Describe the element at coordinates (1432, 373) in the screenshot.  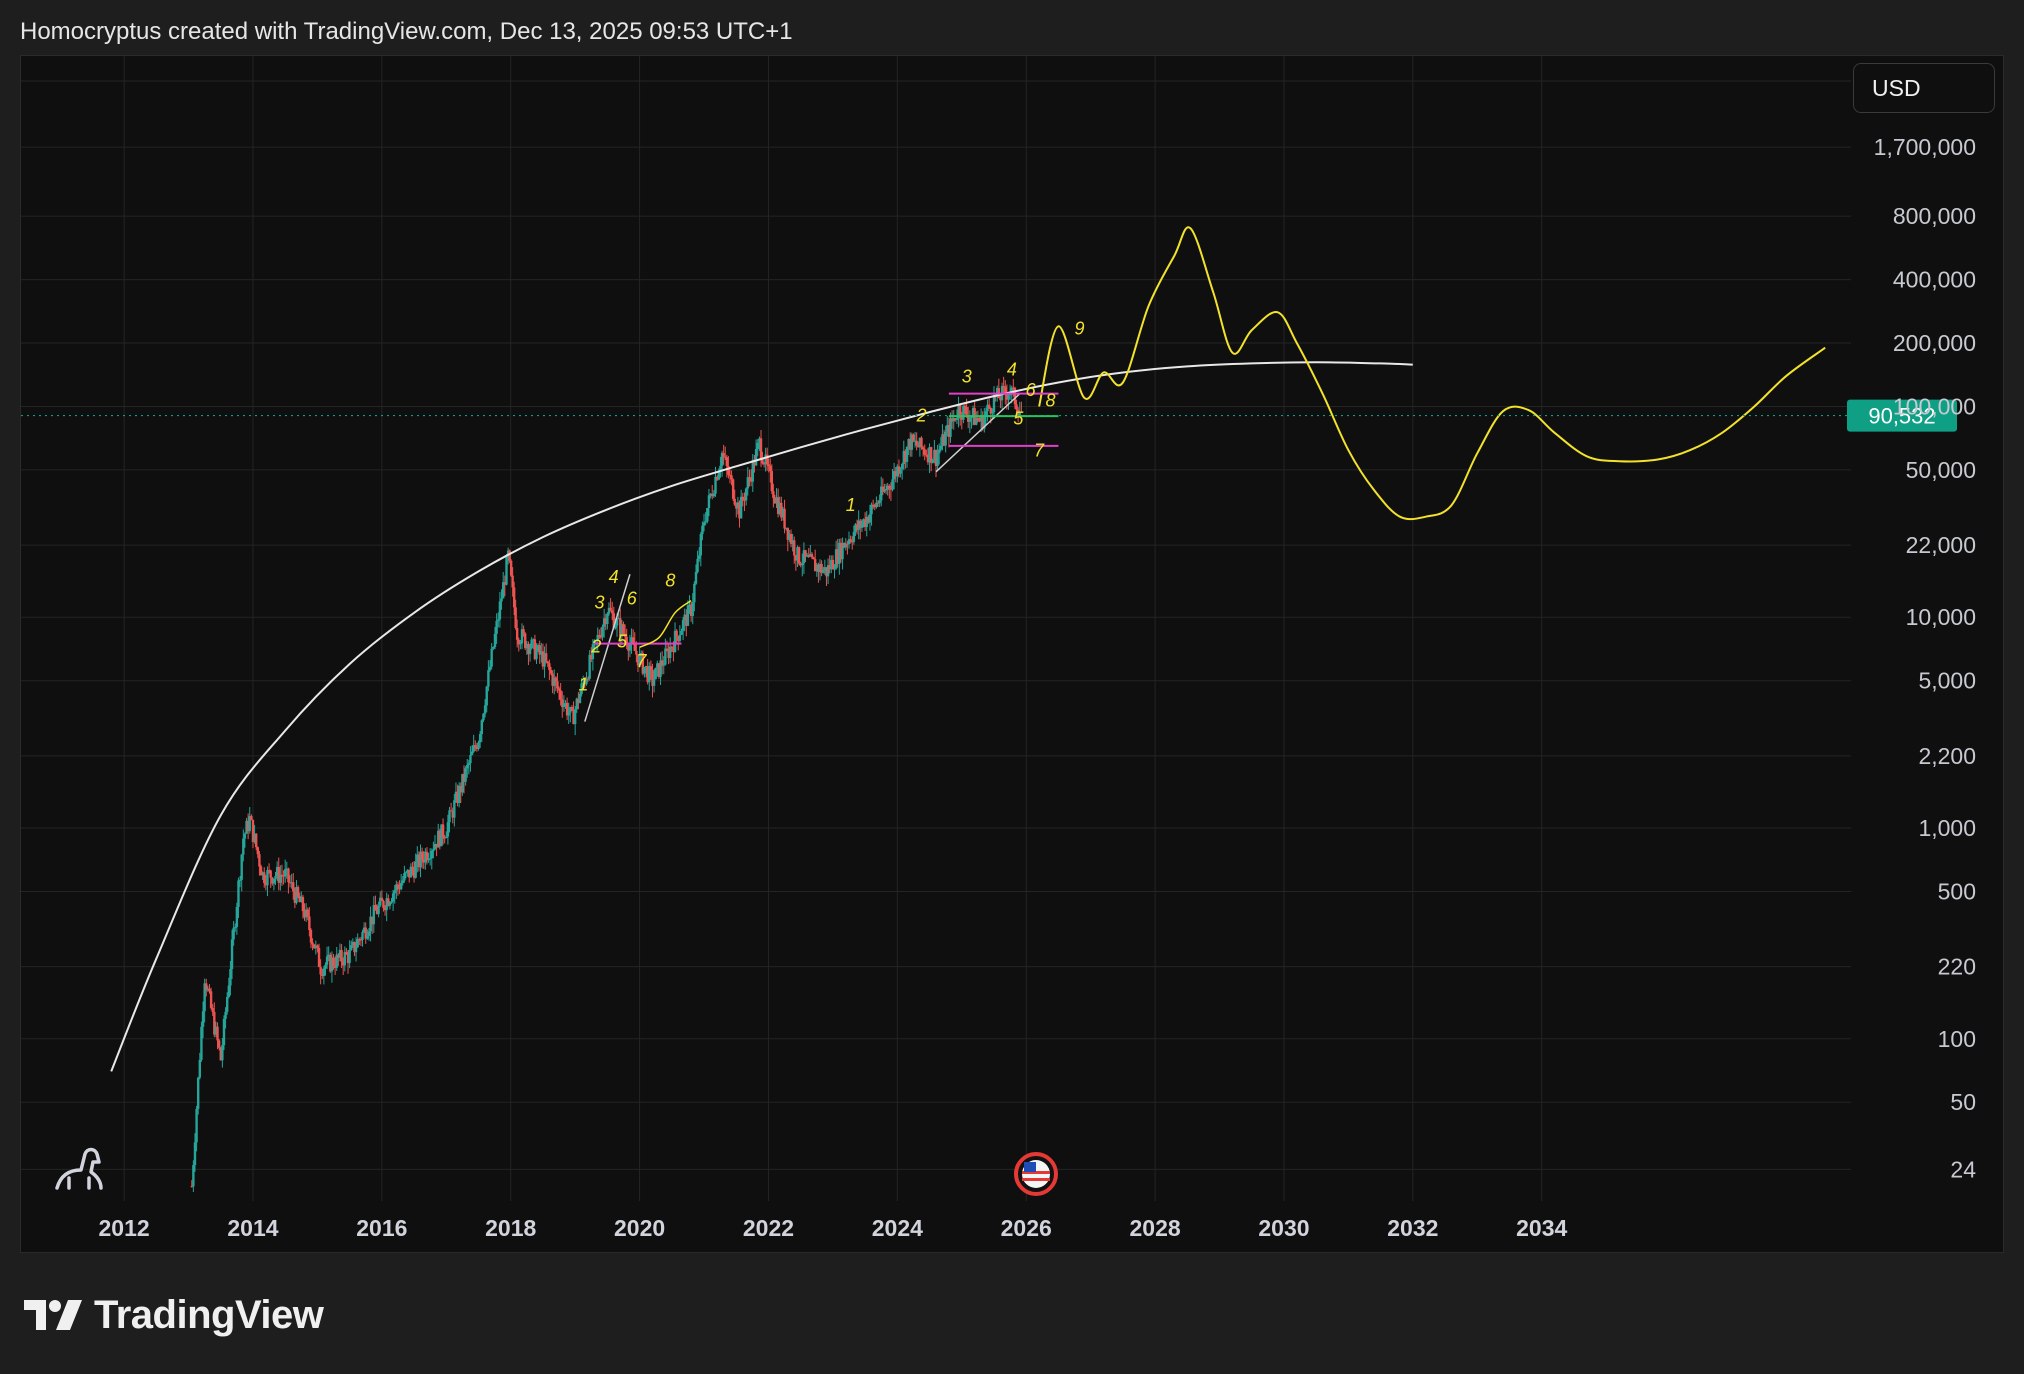
I see `projection-line` at that location.